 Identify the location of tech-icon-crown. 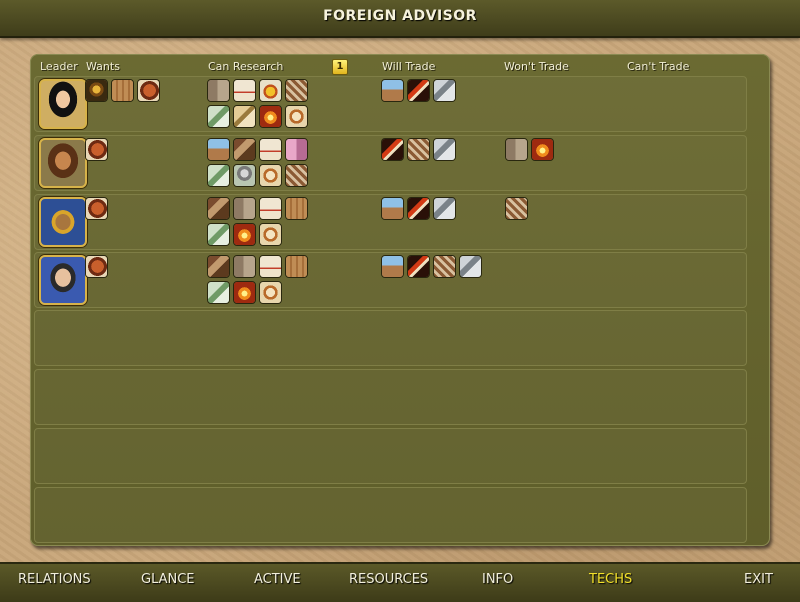
(270, 90).